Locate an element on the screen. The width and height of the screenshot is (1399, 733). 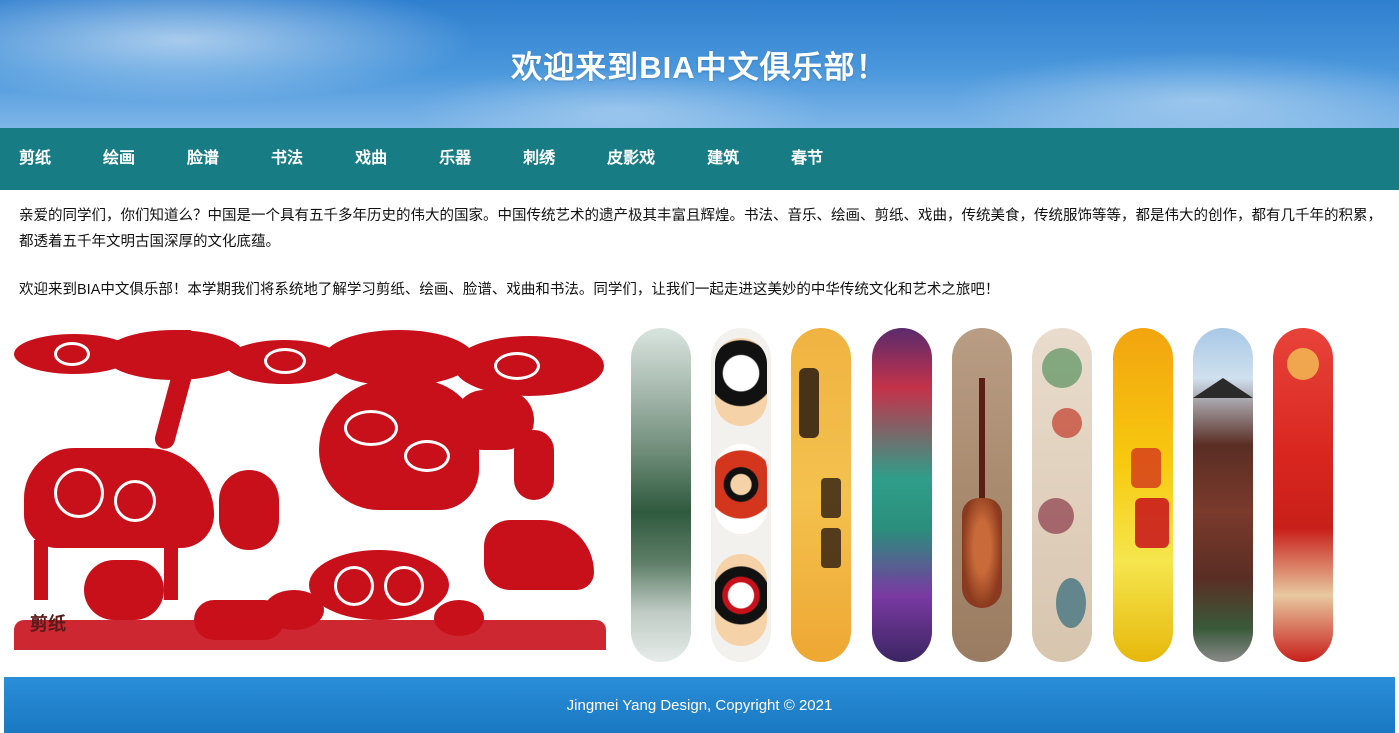
footer-copyright: Jingmei Yang Design, Copyright © 2021 is located at coordinates (699, 705).